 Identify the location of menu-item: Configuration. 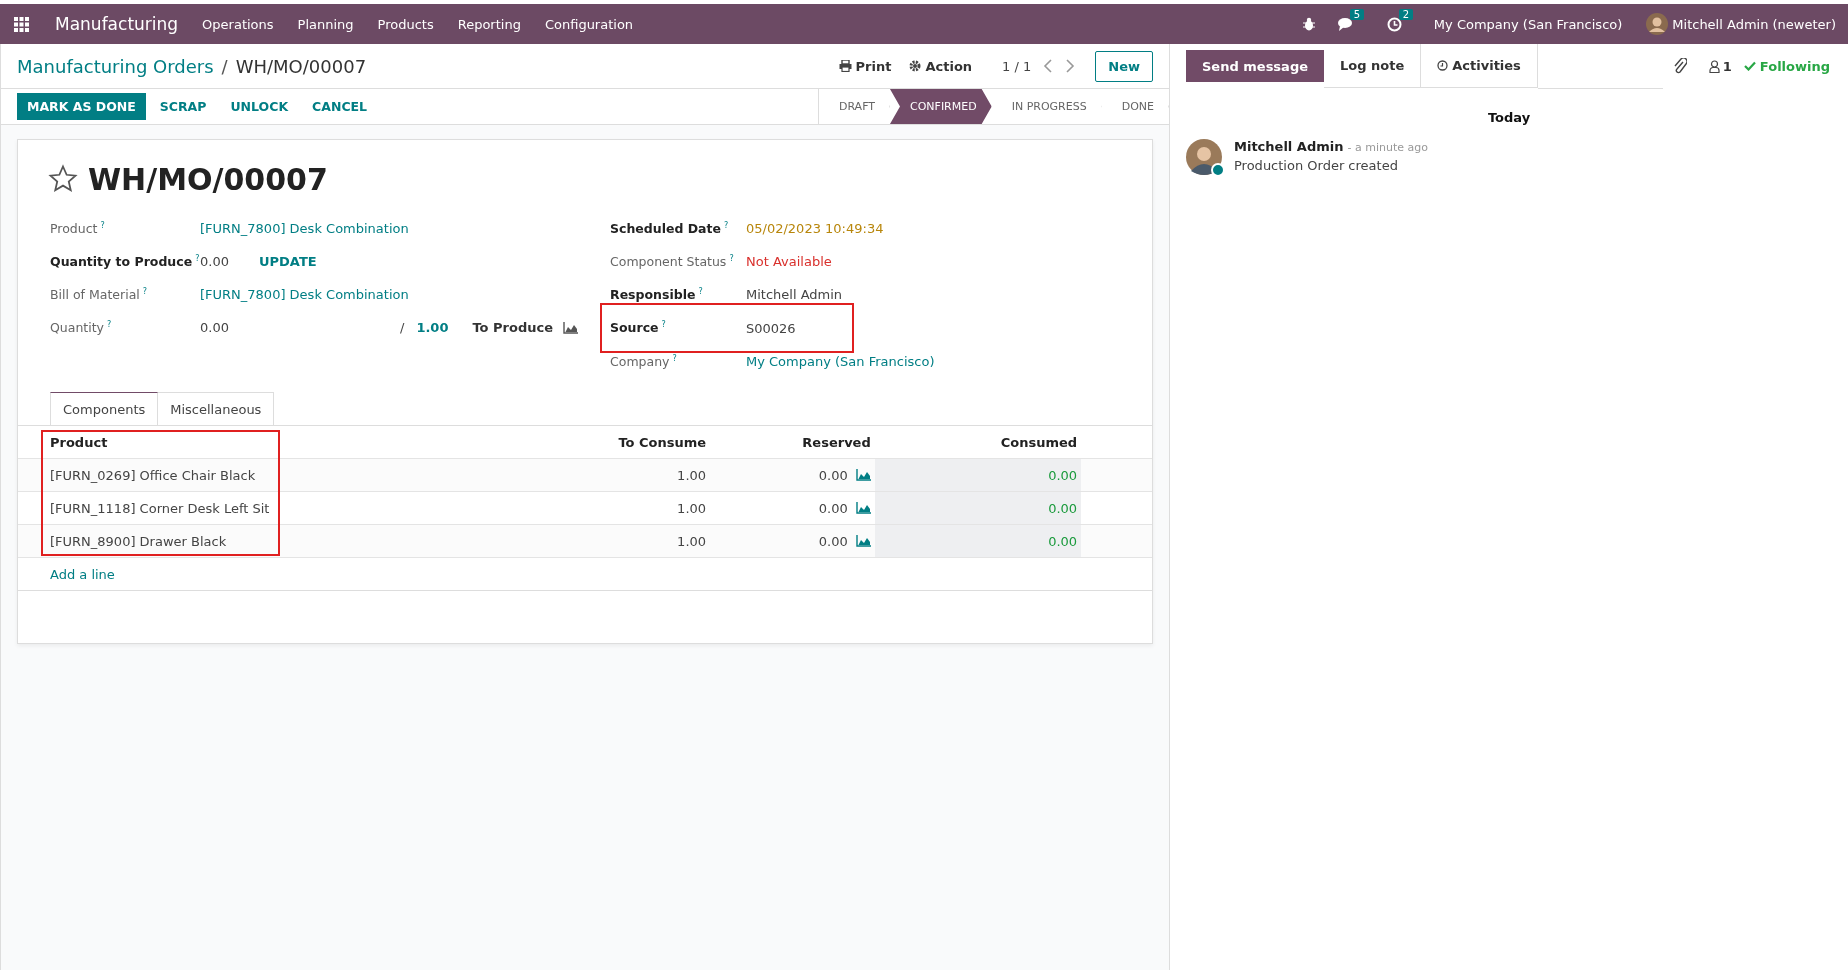
(589, 24).